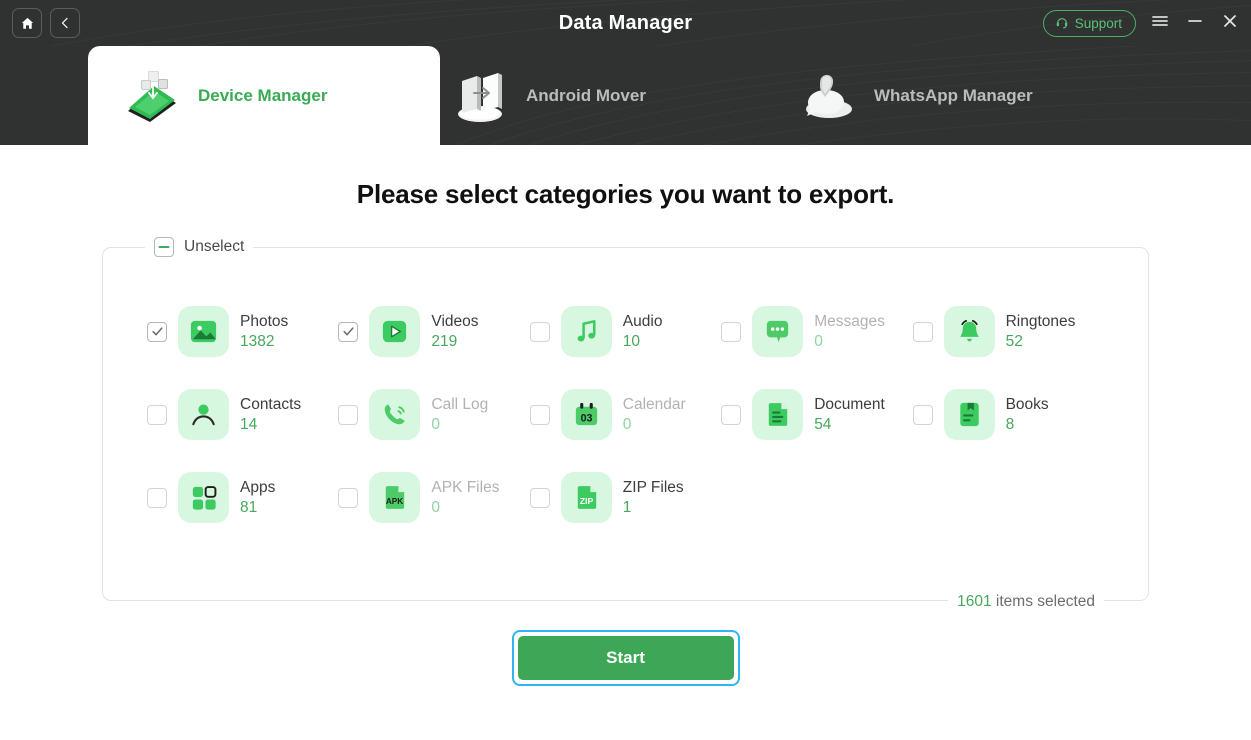  Describe the element at coordinates (395, 414) in the screenshot. I see `phone-call-icon` at that location.